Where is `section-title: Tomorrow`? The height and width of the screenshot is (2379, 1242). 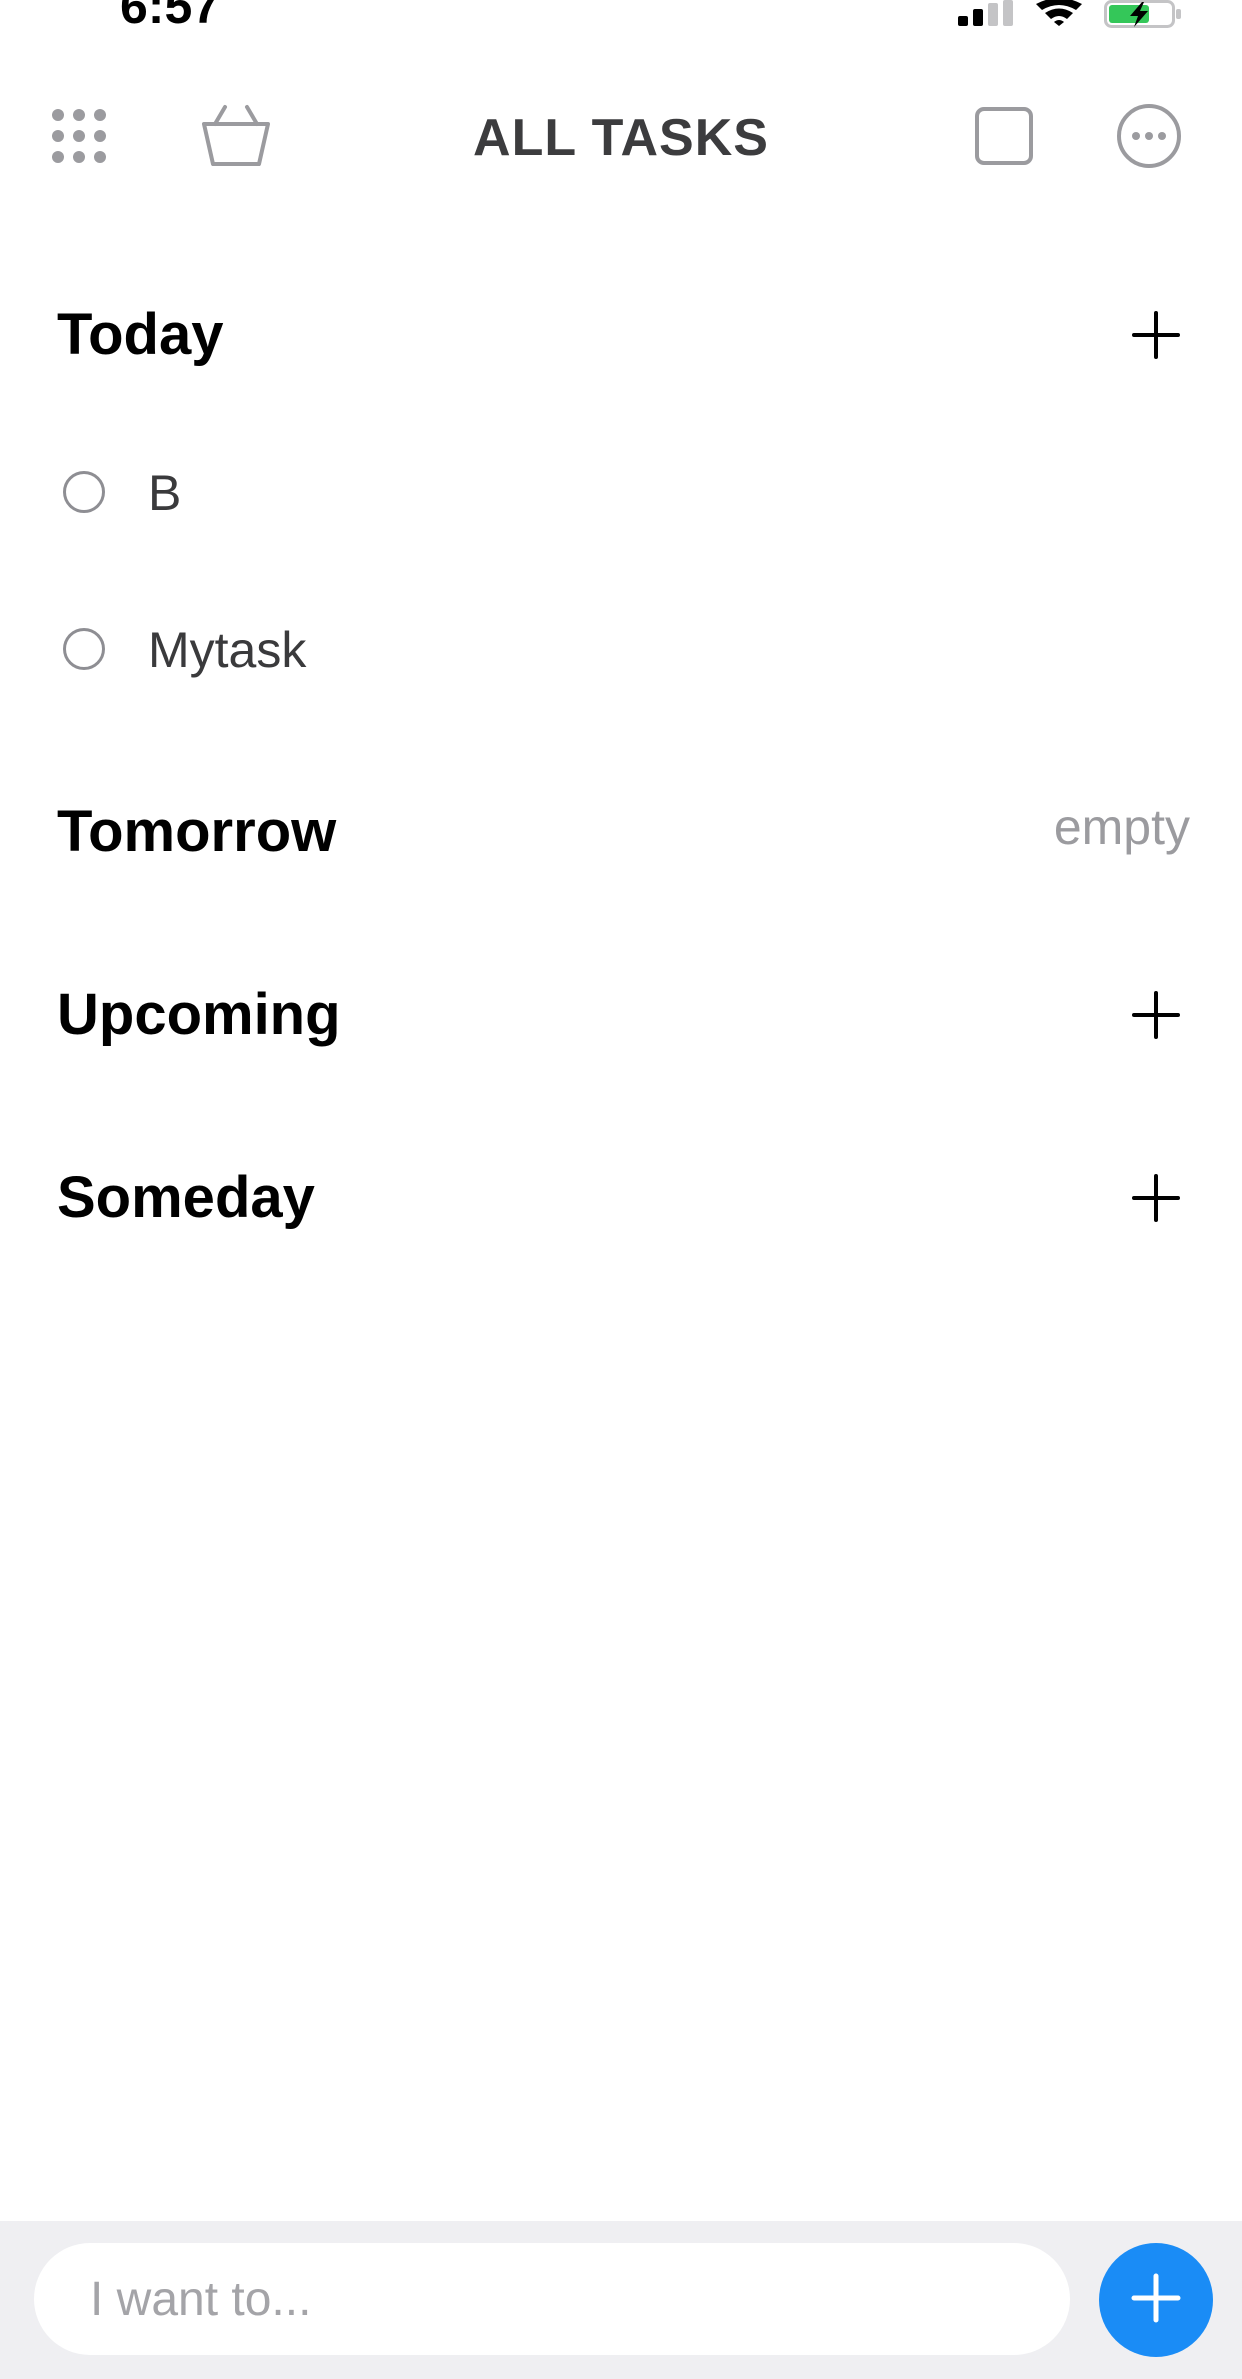 section-title: Tomorrow is located at coordinates (197, 831).